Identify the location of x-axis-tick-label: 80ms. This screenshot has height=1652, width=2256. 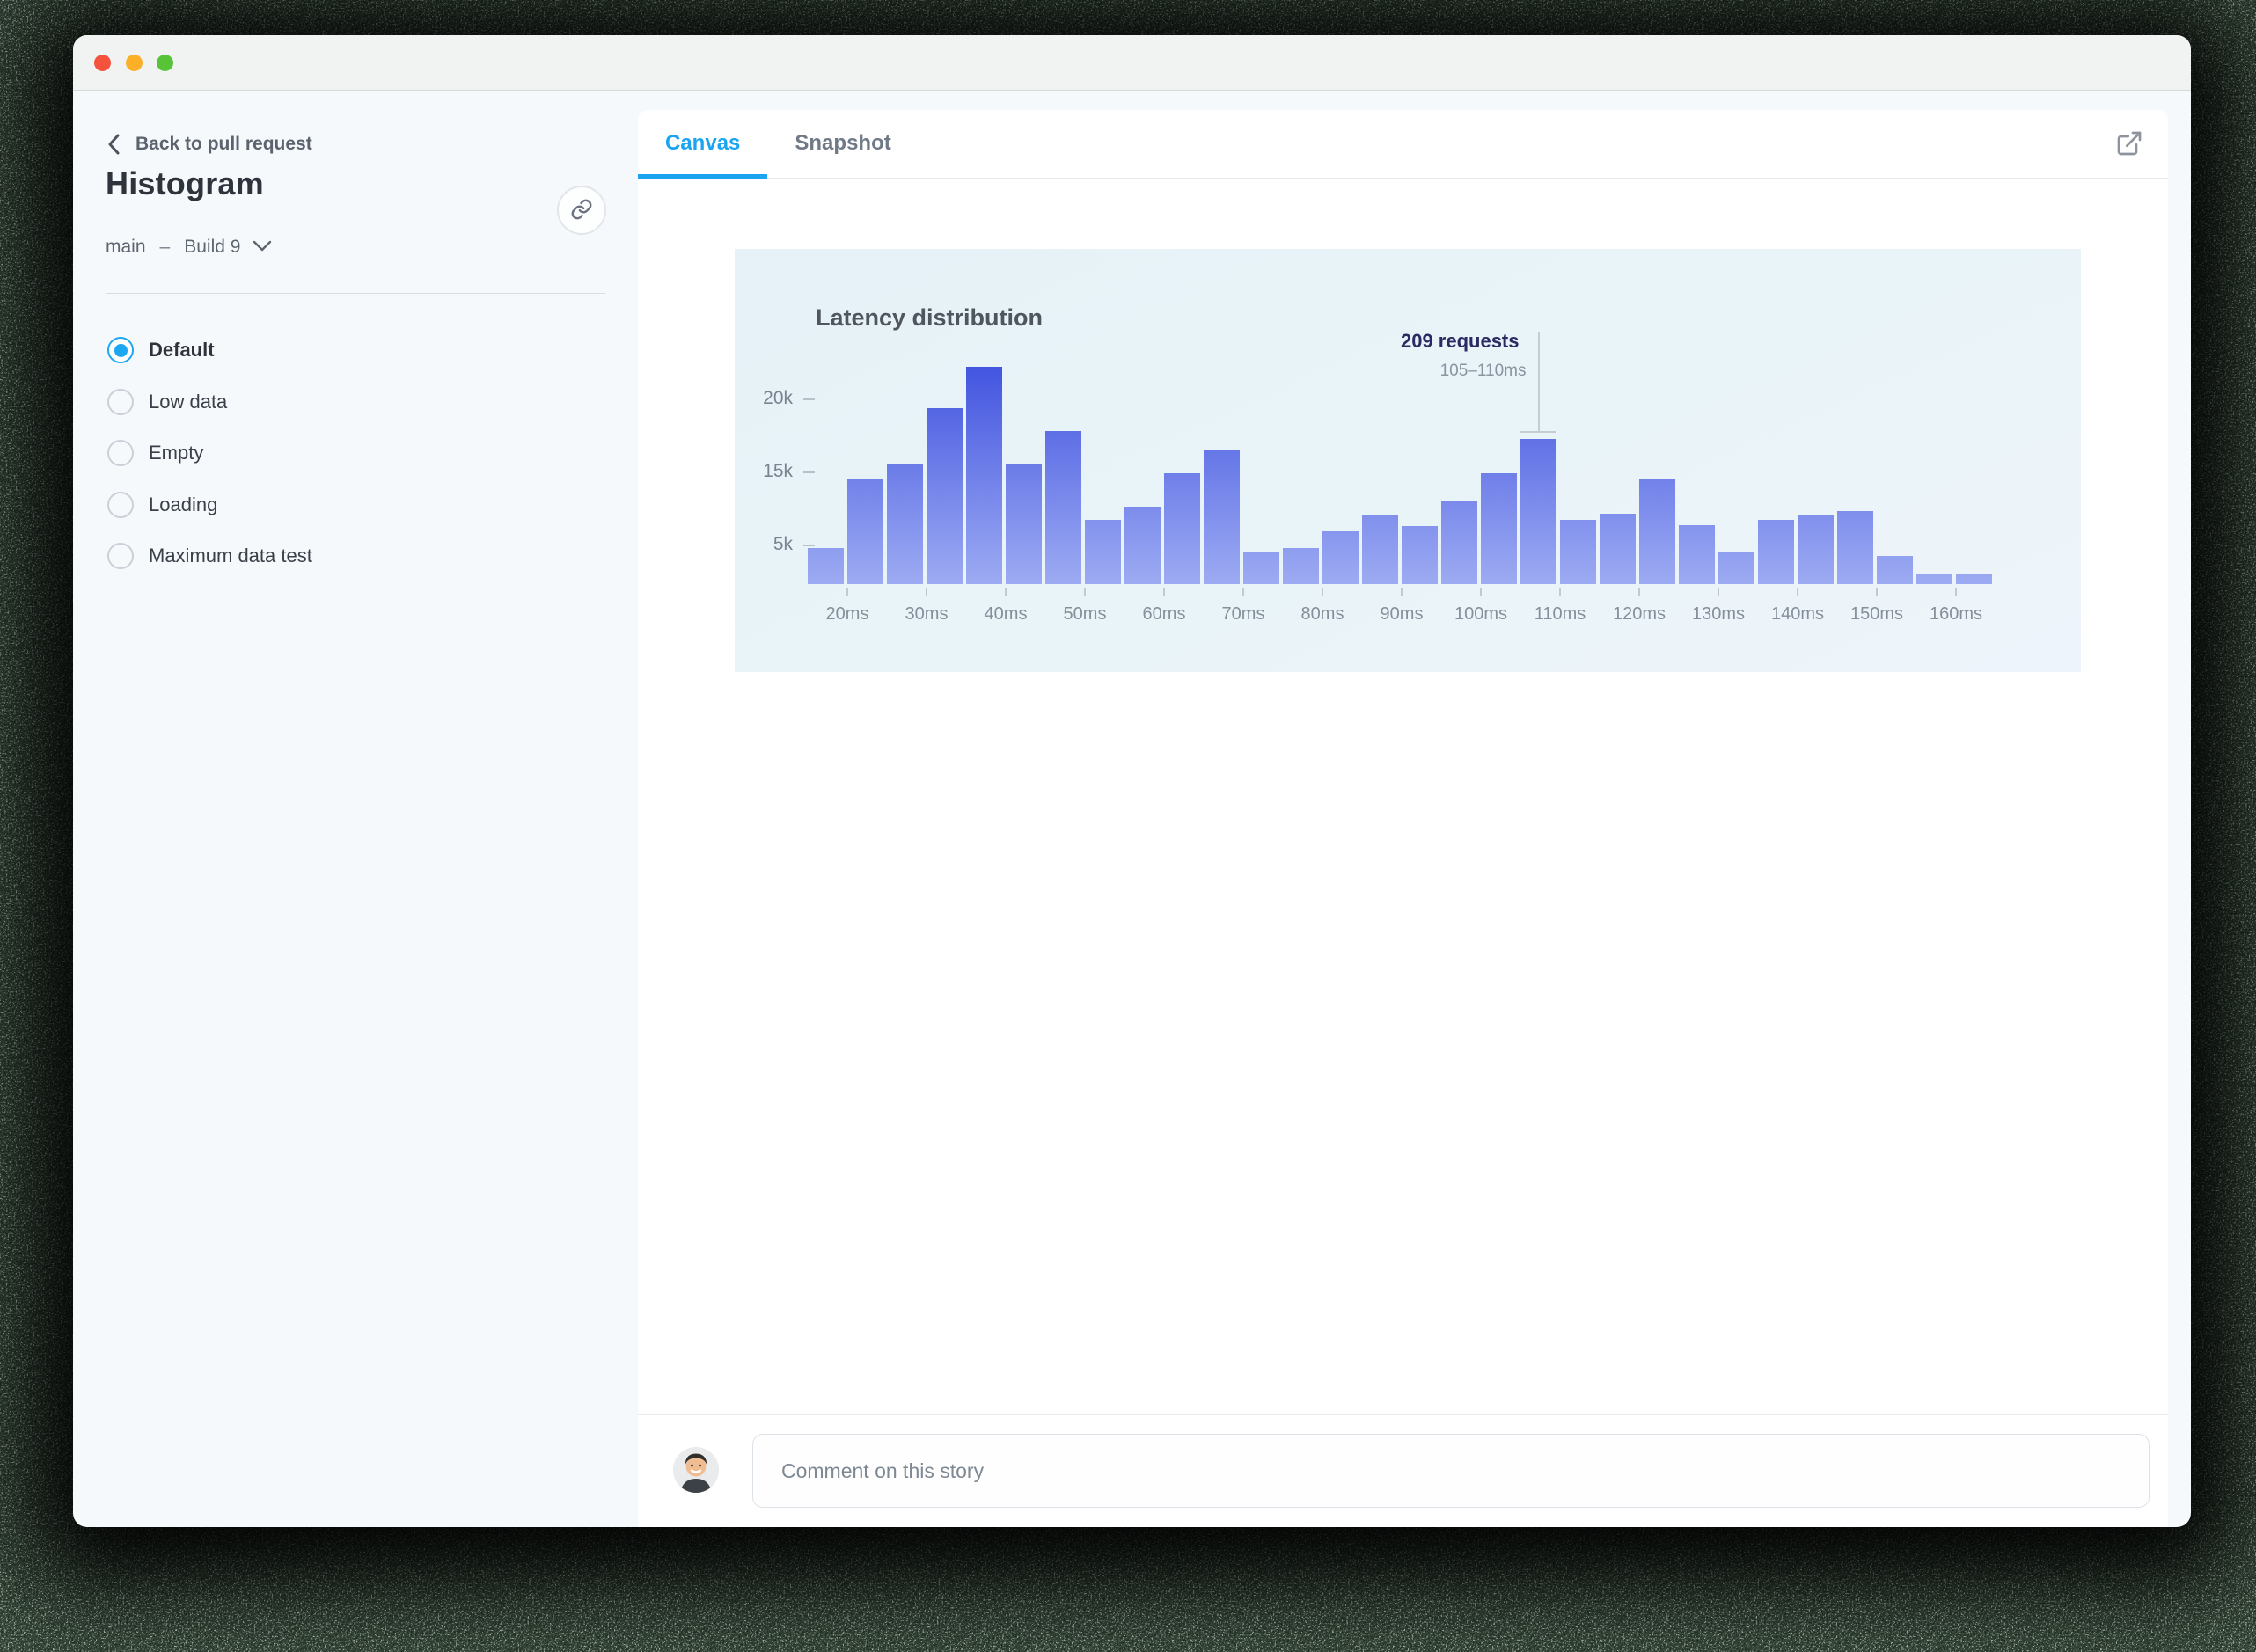
(1322, 614).